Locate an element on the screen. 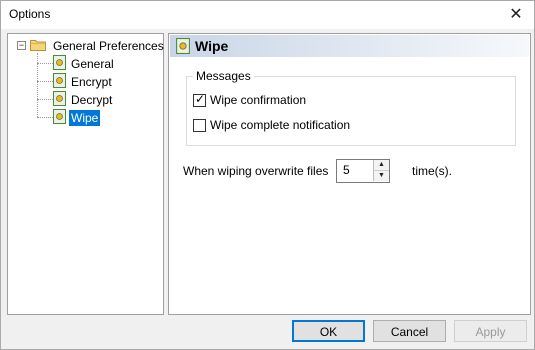  close-button: ✕ is located at coordinates (516, 15).